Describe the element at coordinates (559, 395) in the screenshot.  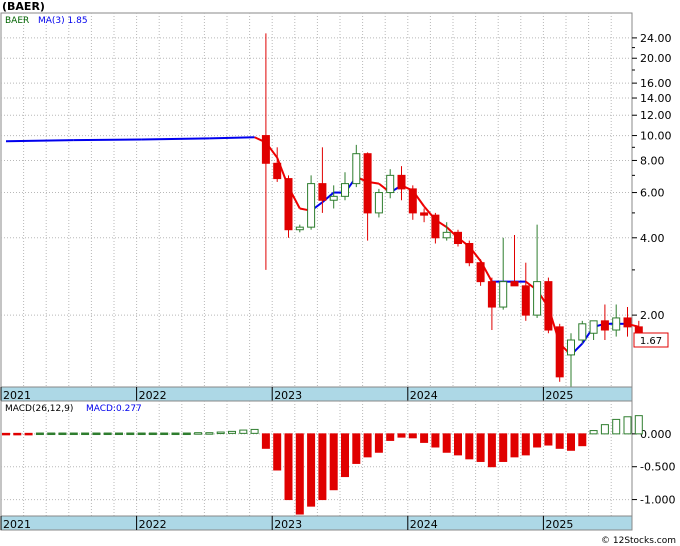
I see `x-axis-year-label: 2025` at that location.